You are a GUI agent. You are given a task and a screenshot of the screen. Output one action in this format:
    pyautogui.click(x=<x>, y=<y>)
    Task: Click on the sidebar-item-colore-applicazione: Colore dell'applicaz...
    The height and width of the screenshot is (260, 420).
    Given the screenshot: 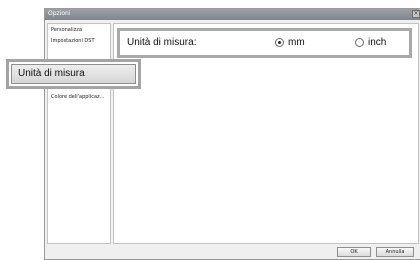 What is the action you would take?
    pyautogui.click(x=77, y=97)
    